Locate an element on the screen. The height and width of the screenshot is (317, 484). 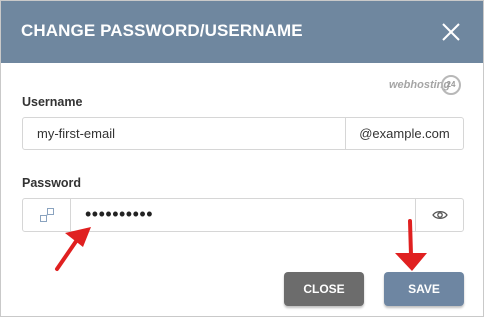
close-icon is located at coordinates (451, 32).